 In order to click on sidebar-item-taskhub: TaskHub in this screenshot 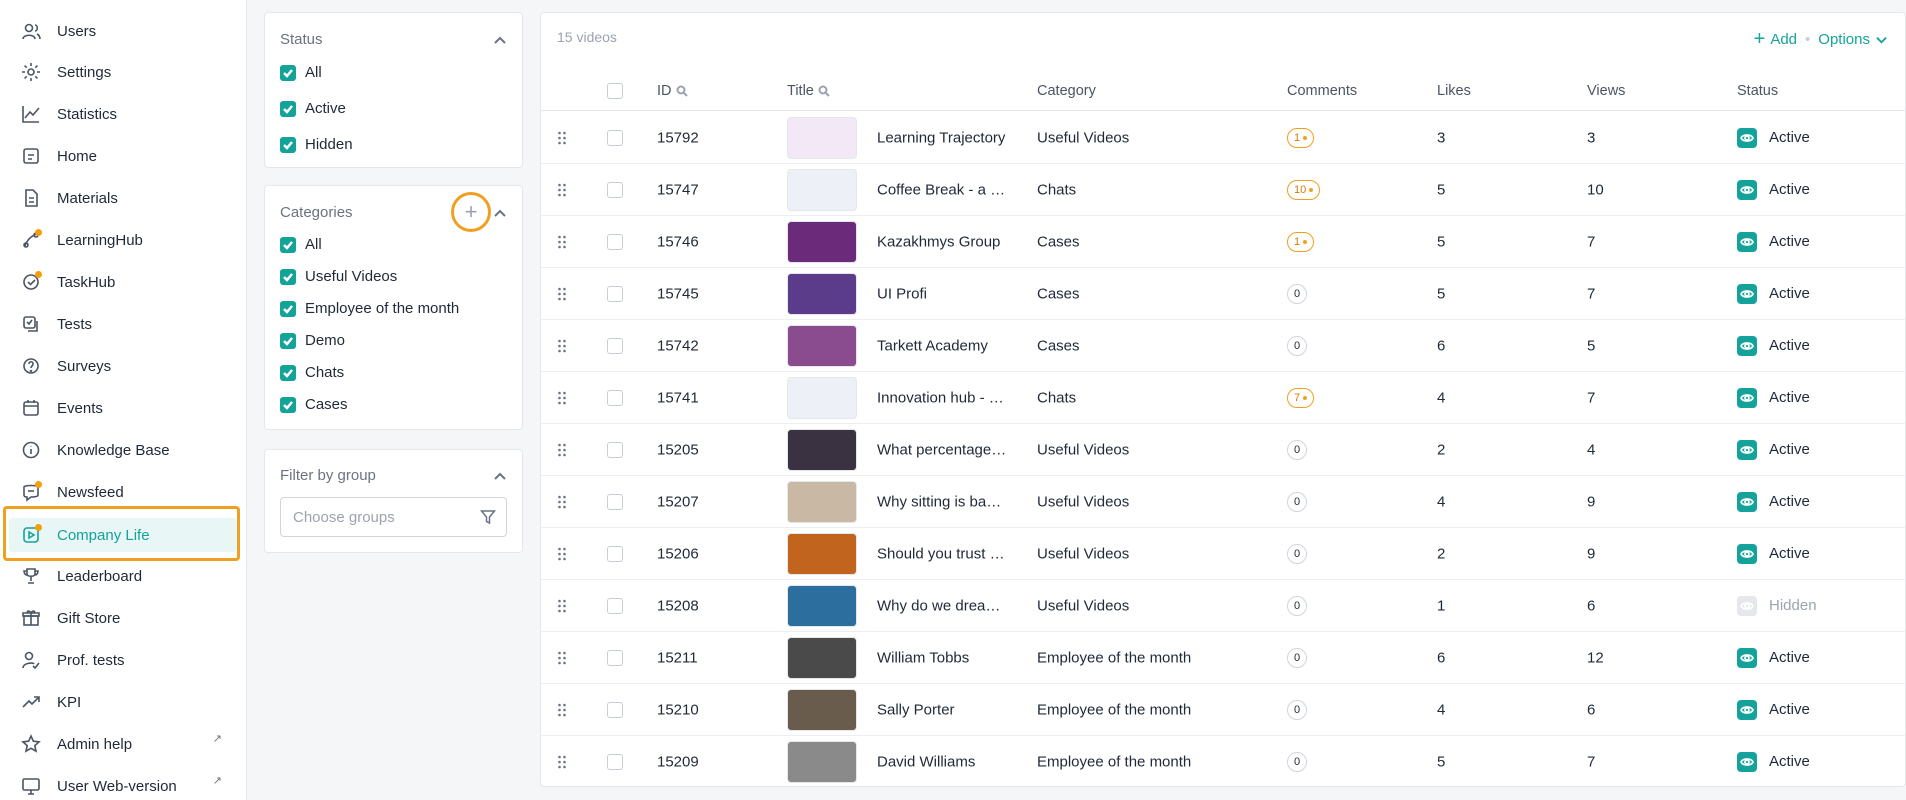, I will do `click(122, 282)`.